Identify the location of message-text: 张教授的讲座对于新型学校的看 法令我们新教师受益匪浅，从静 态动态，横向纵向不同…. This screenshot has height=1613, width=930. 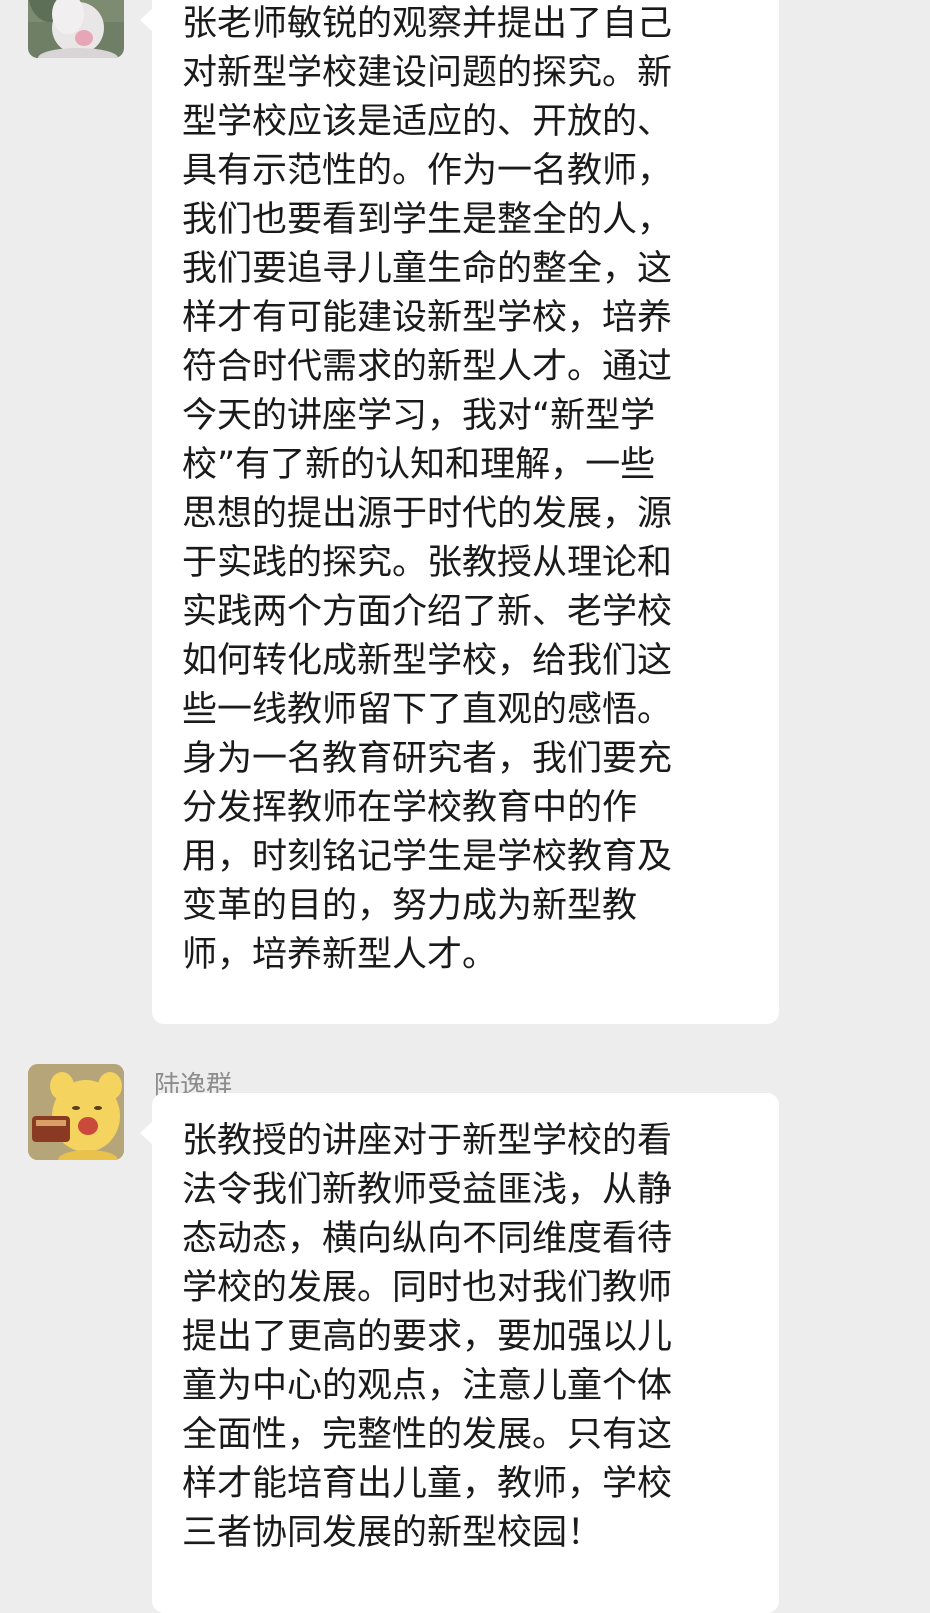
(427, 1337).